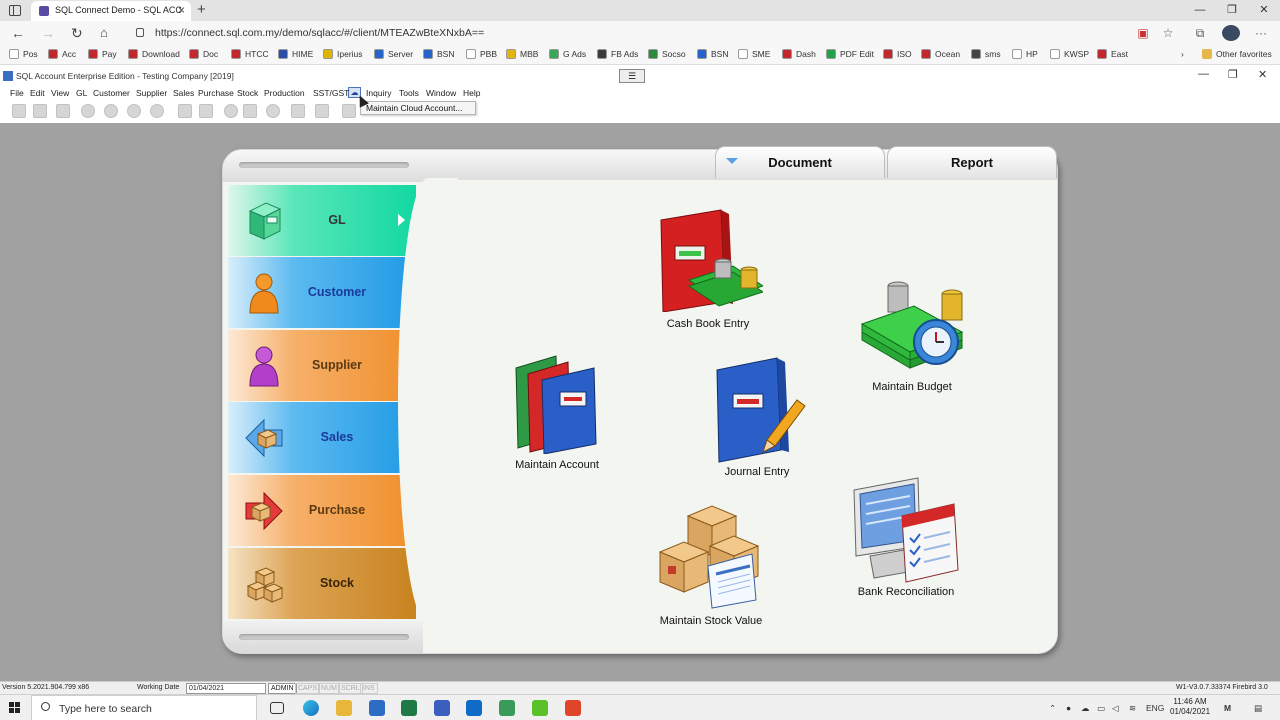 This screenshot has height=720, width=1280. What do you see at coordinates (912, 336) in the screenshot?
I see `maintain-budget-item: Maintain Budget` at bounding box center [912, 336].